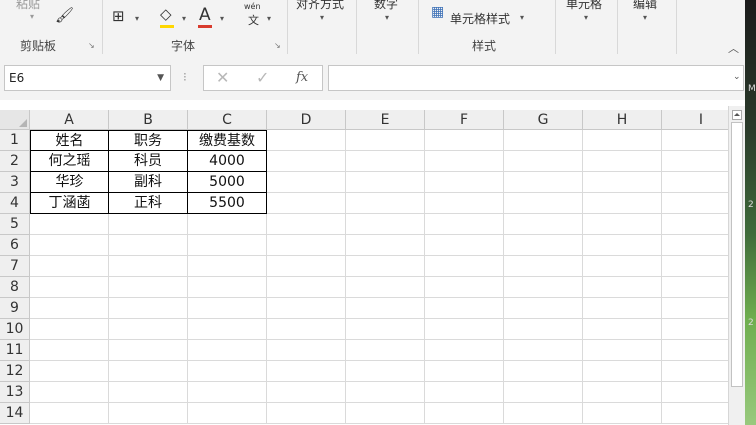 Image resolution: width=756 pixels, height=425 pixels. I want to click on cell-I7, so click(695, 266).